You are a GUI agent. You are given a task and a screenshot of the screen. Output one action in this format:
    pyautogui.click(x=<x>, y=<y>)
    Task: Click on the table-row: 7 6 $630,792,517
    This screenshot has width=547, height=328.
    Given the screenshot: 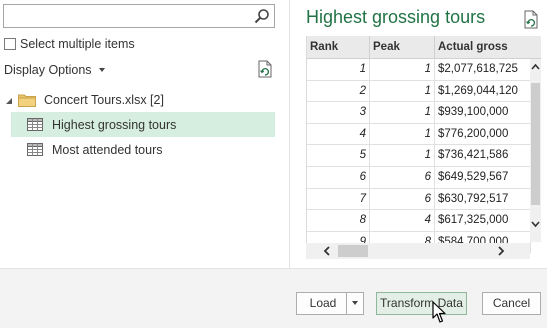 What is the action you would take?
    pyautogui.click(x=419, y=199)
    